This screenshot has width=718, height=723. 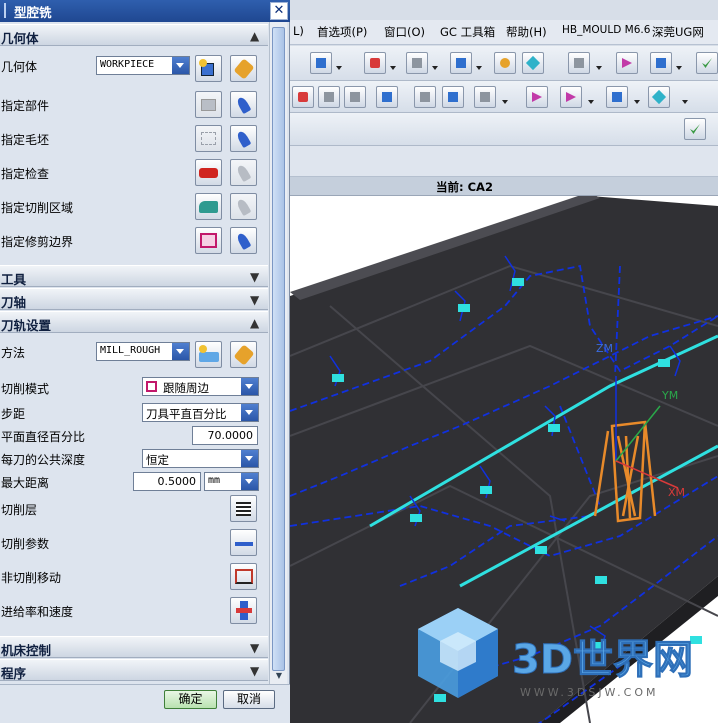 I want to click on section-machine-control: 机床控制 ▼, so click(x=134, y=647).